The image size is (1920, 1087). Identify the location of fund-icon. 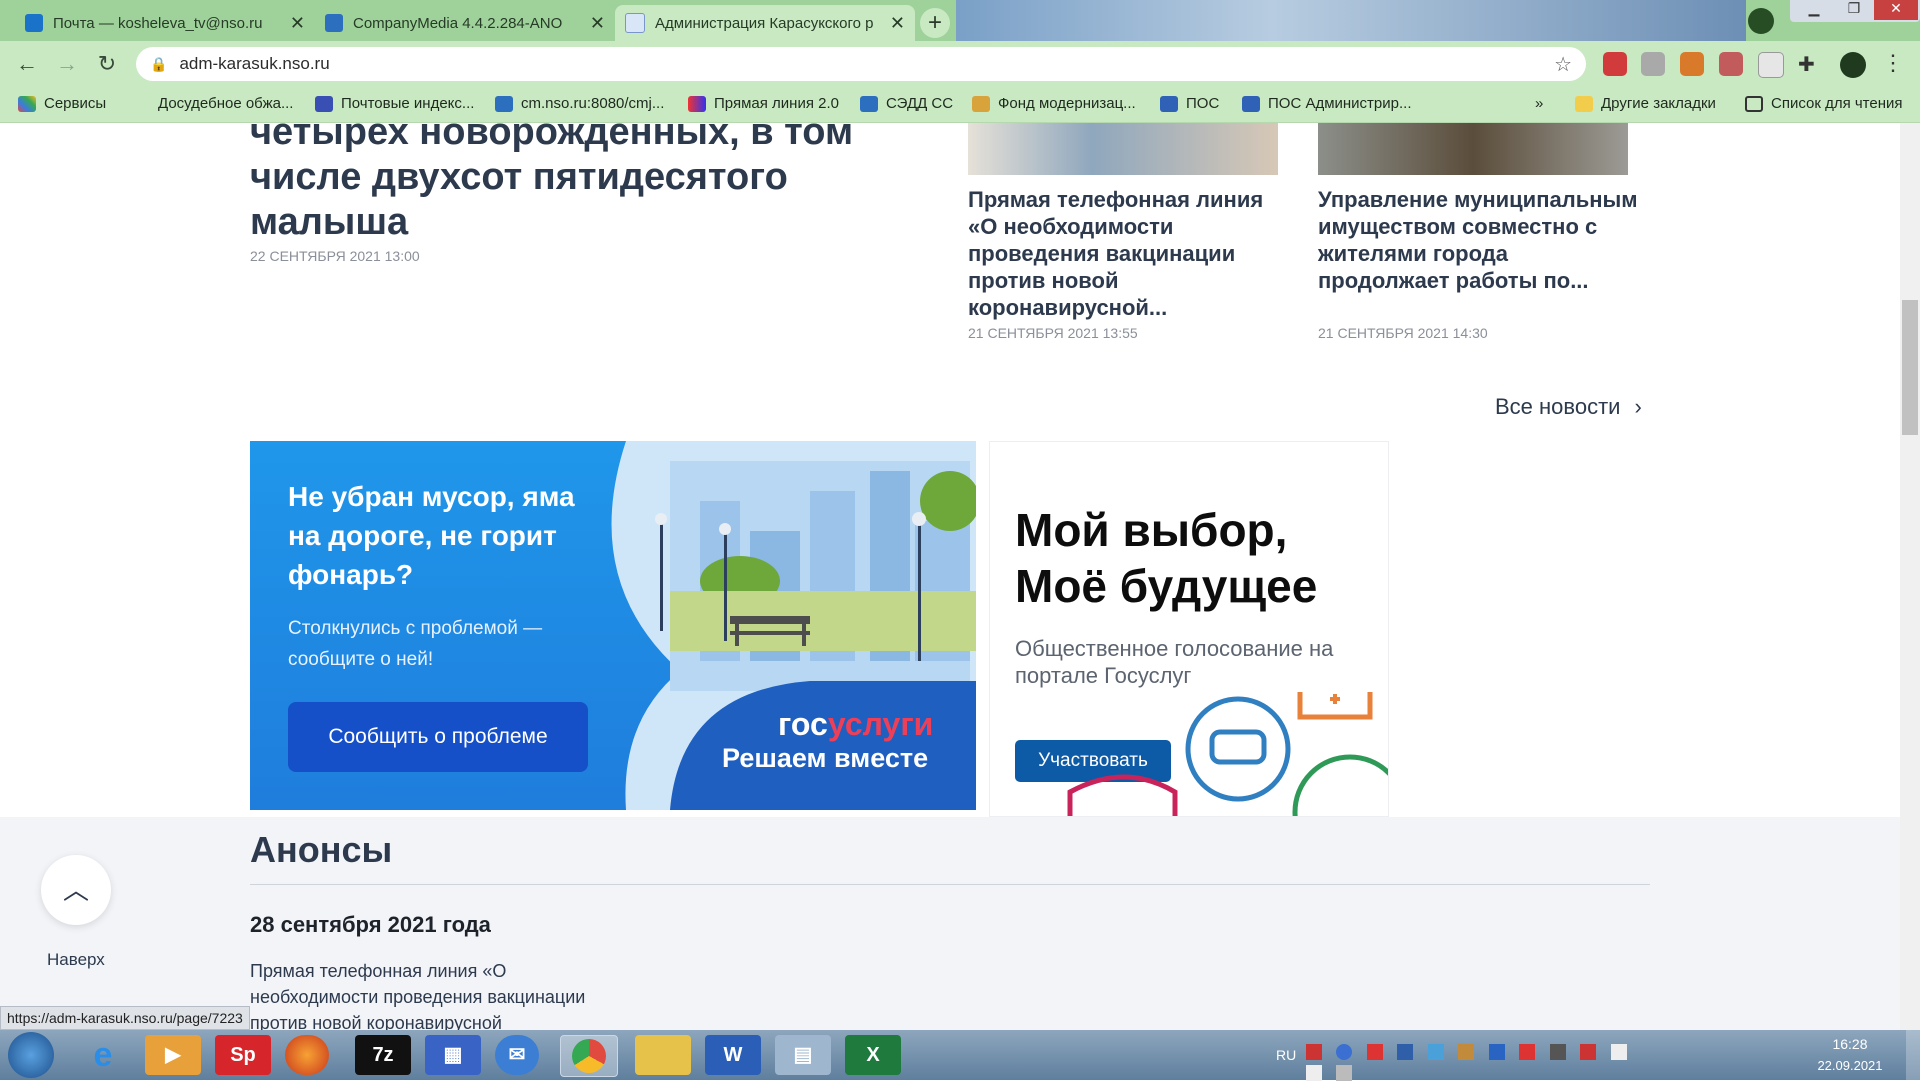
(981, 103).